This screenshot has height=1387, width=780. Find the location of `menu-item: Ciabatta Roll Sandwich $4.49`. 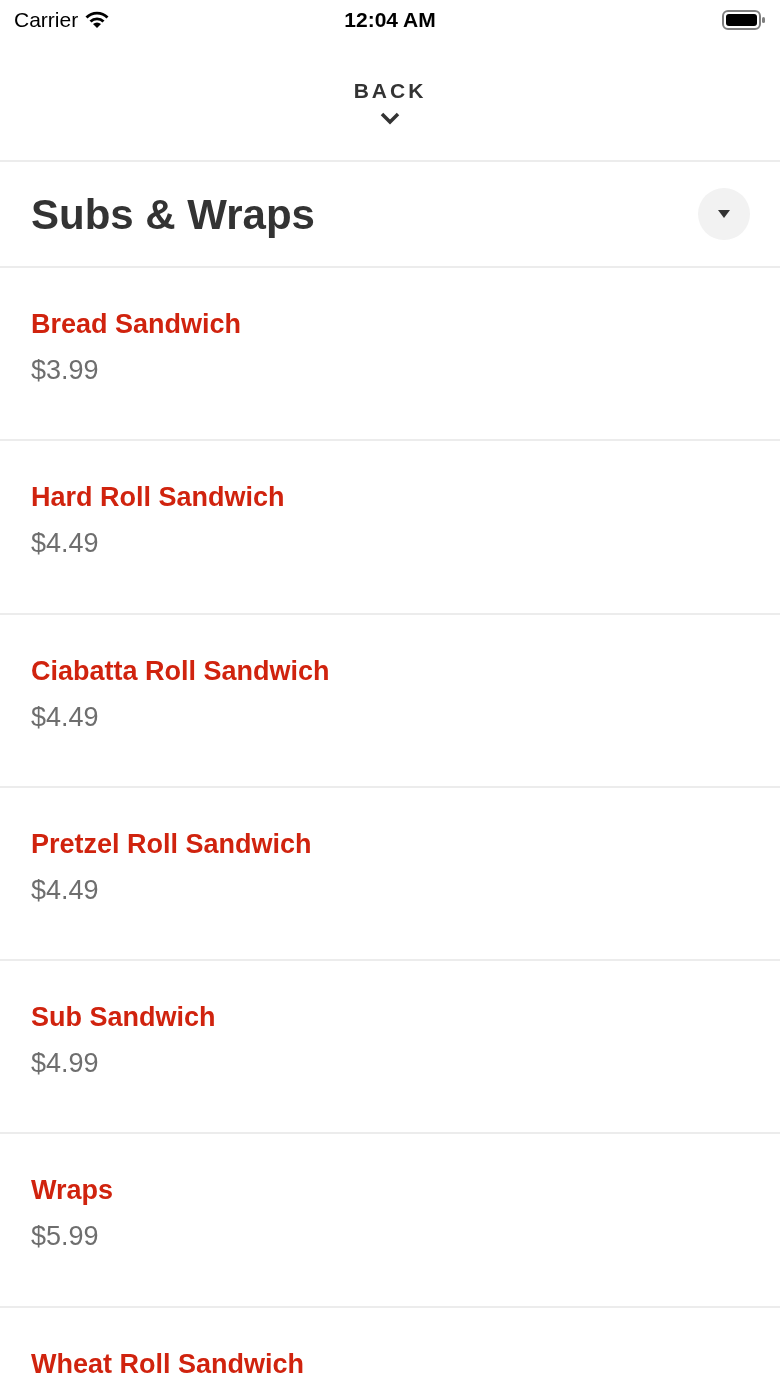

menu-item: Ciabatta Roll Sandwich $4.49 is located at coordinates (390, 701).